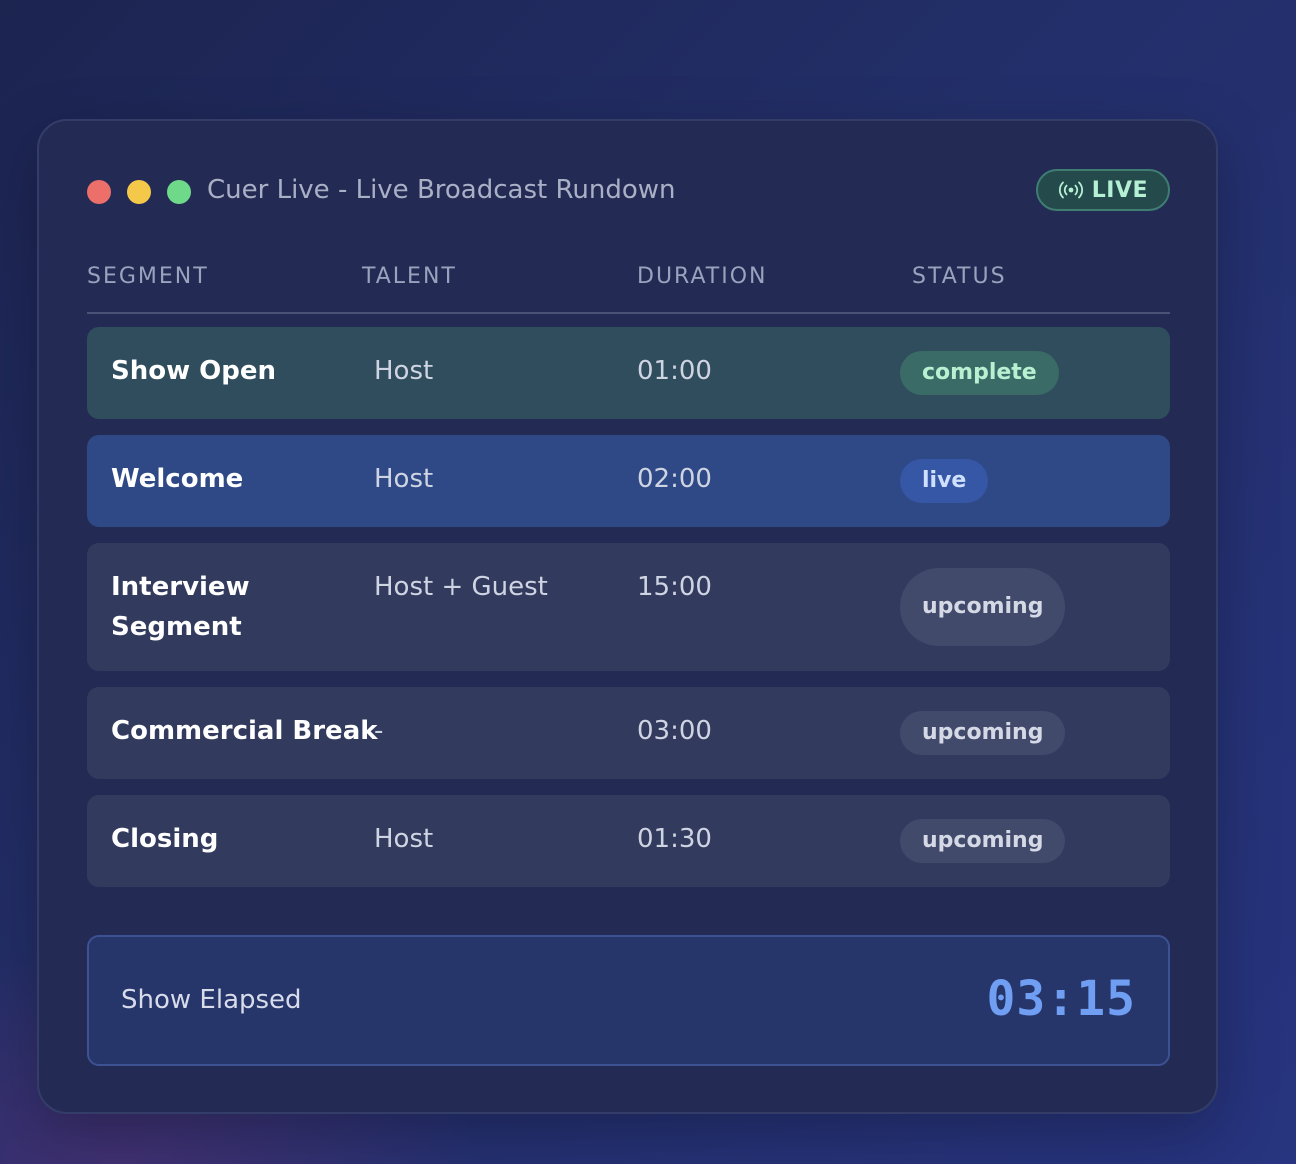 The height and width of the screenshot is (1164, 1296). What do you see at coordinates (979, 373) in the screenshot?
I see `status-badge: complete` at bounding box center [979, 373].